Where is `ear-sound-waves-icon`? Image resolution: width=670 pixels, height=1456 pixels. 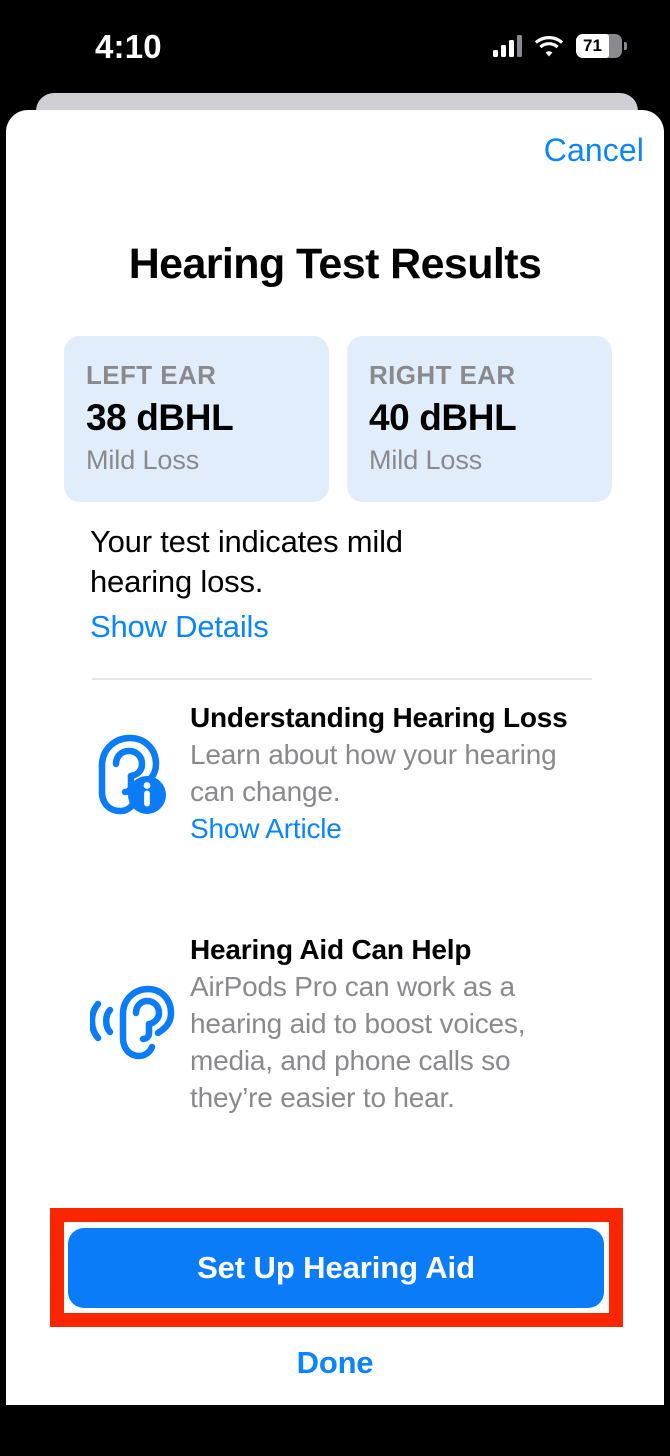
ear-sound-waves-icon is located at coordinates (140, 1024).